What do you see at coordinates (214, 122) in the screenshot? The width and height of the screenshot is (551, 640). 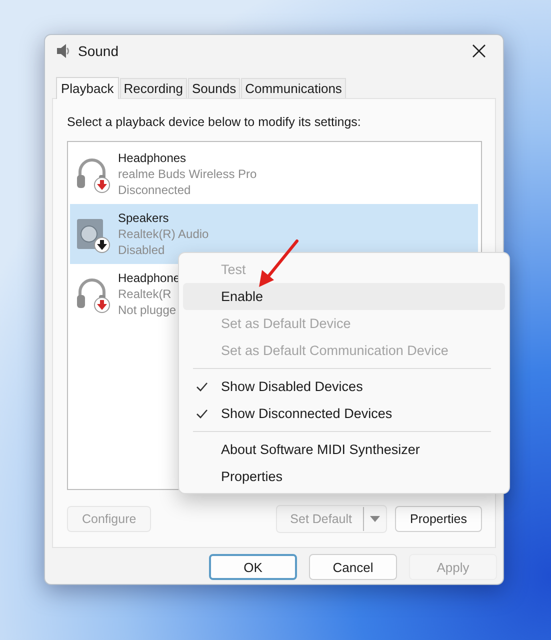 I see `instruction-text: Select a playback device below to modify its settings:` at bounding box center [214, 122].